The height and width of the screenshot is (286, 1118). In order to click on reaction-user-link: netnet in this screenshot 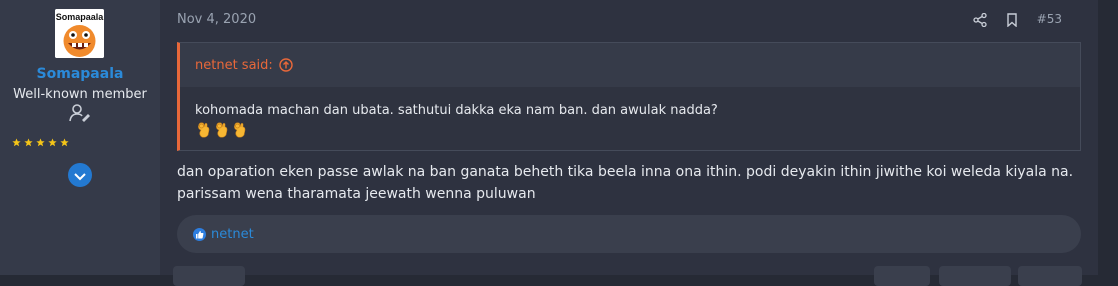, I will do `click(232, 234)`.